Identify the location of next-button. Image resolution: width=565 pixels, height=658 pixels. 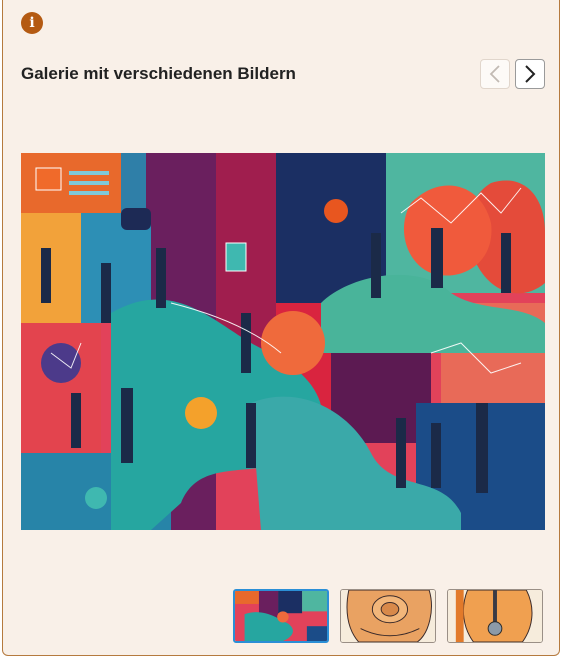
(530, 74).